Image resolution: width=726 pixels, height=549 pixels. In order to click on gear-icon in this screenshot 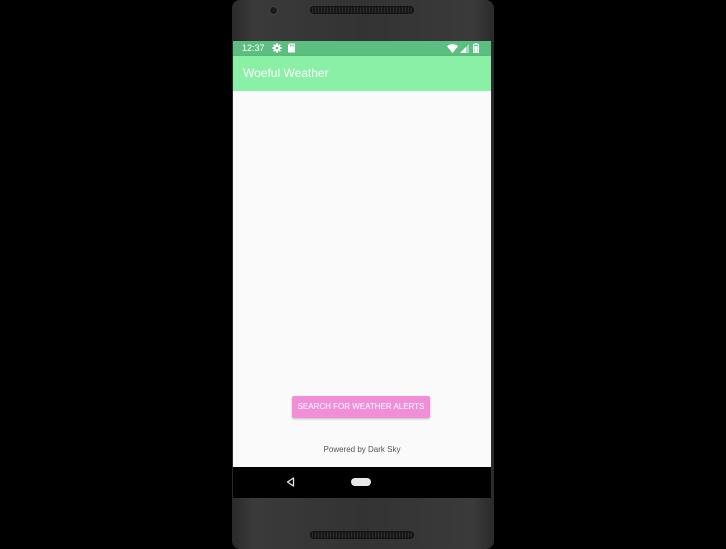, I will do `click(277, 48)`.